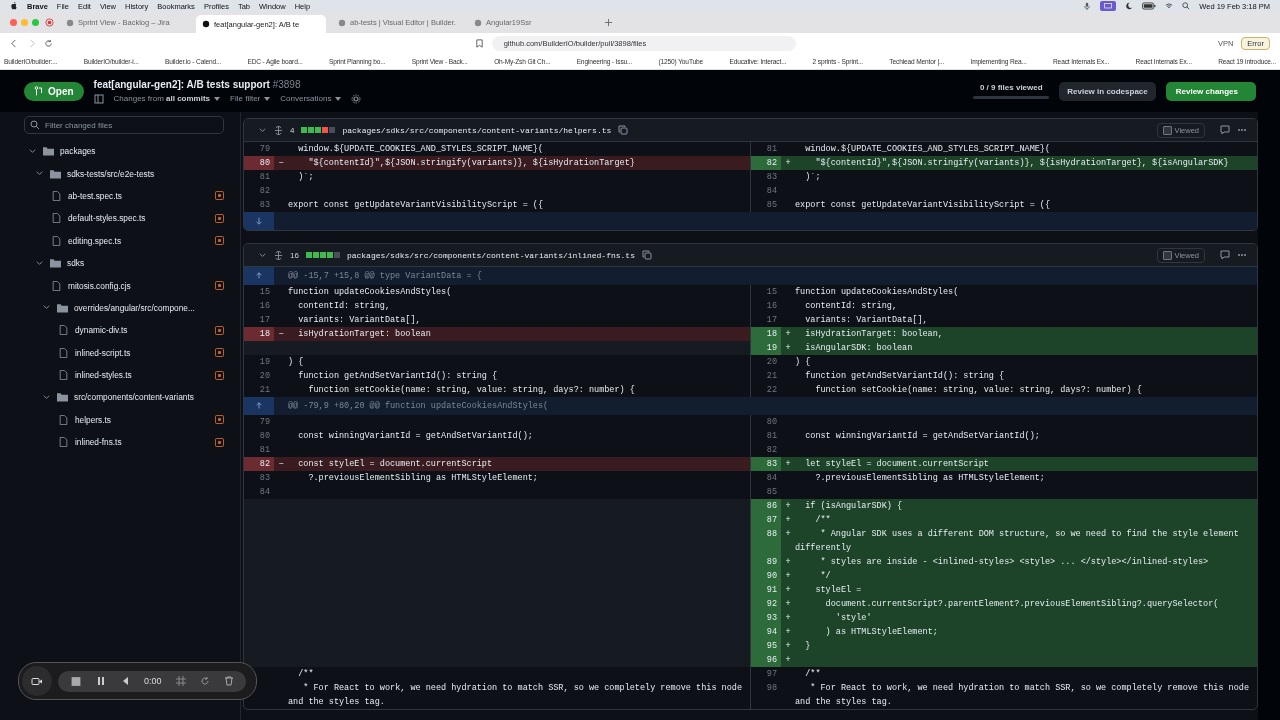 This screenshot has height=720, width=1280. I want to click on folder-name: packages, so click(78, 151).